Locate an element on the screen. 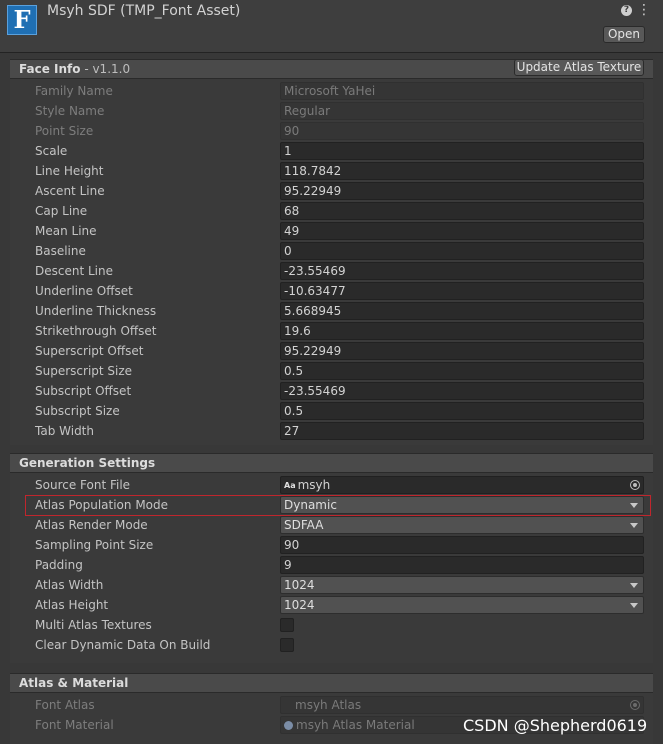  scale-row: Scale 1 is located at coordinates (331, 152).